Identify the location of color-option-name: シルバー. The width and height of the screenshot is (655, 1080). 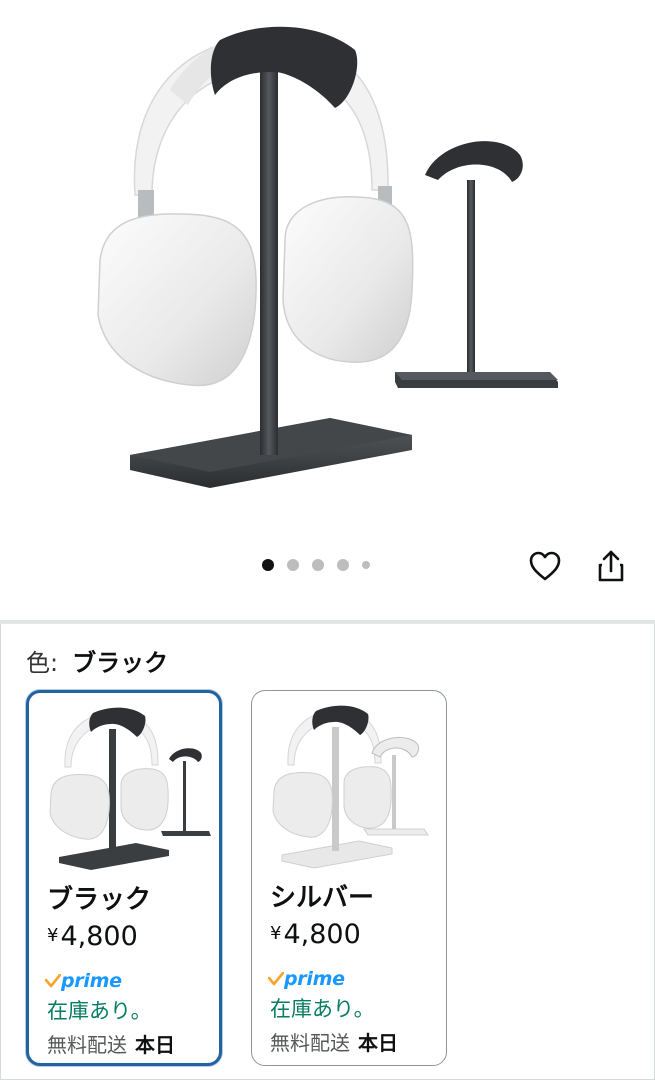
(322, 898).